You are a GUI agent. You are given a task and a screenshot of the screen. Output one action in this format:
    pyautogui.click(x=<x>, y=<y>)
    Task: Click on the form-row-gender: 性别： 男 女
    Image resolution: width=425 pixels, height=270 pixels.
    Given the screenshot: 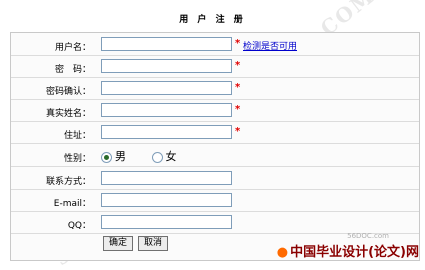 What is the action you would take?
    pyautogui.click(x=215, y=156)
    